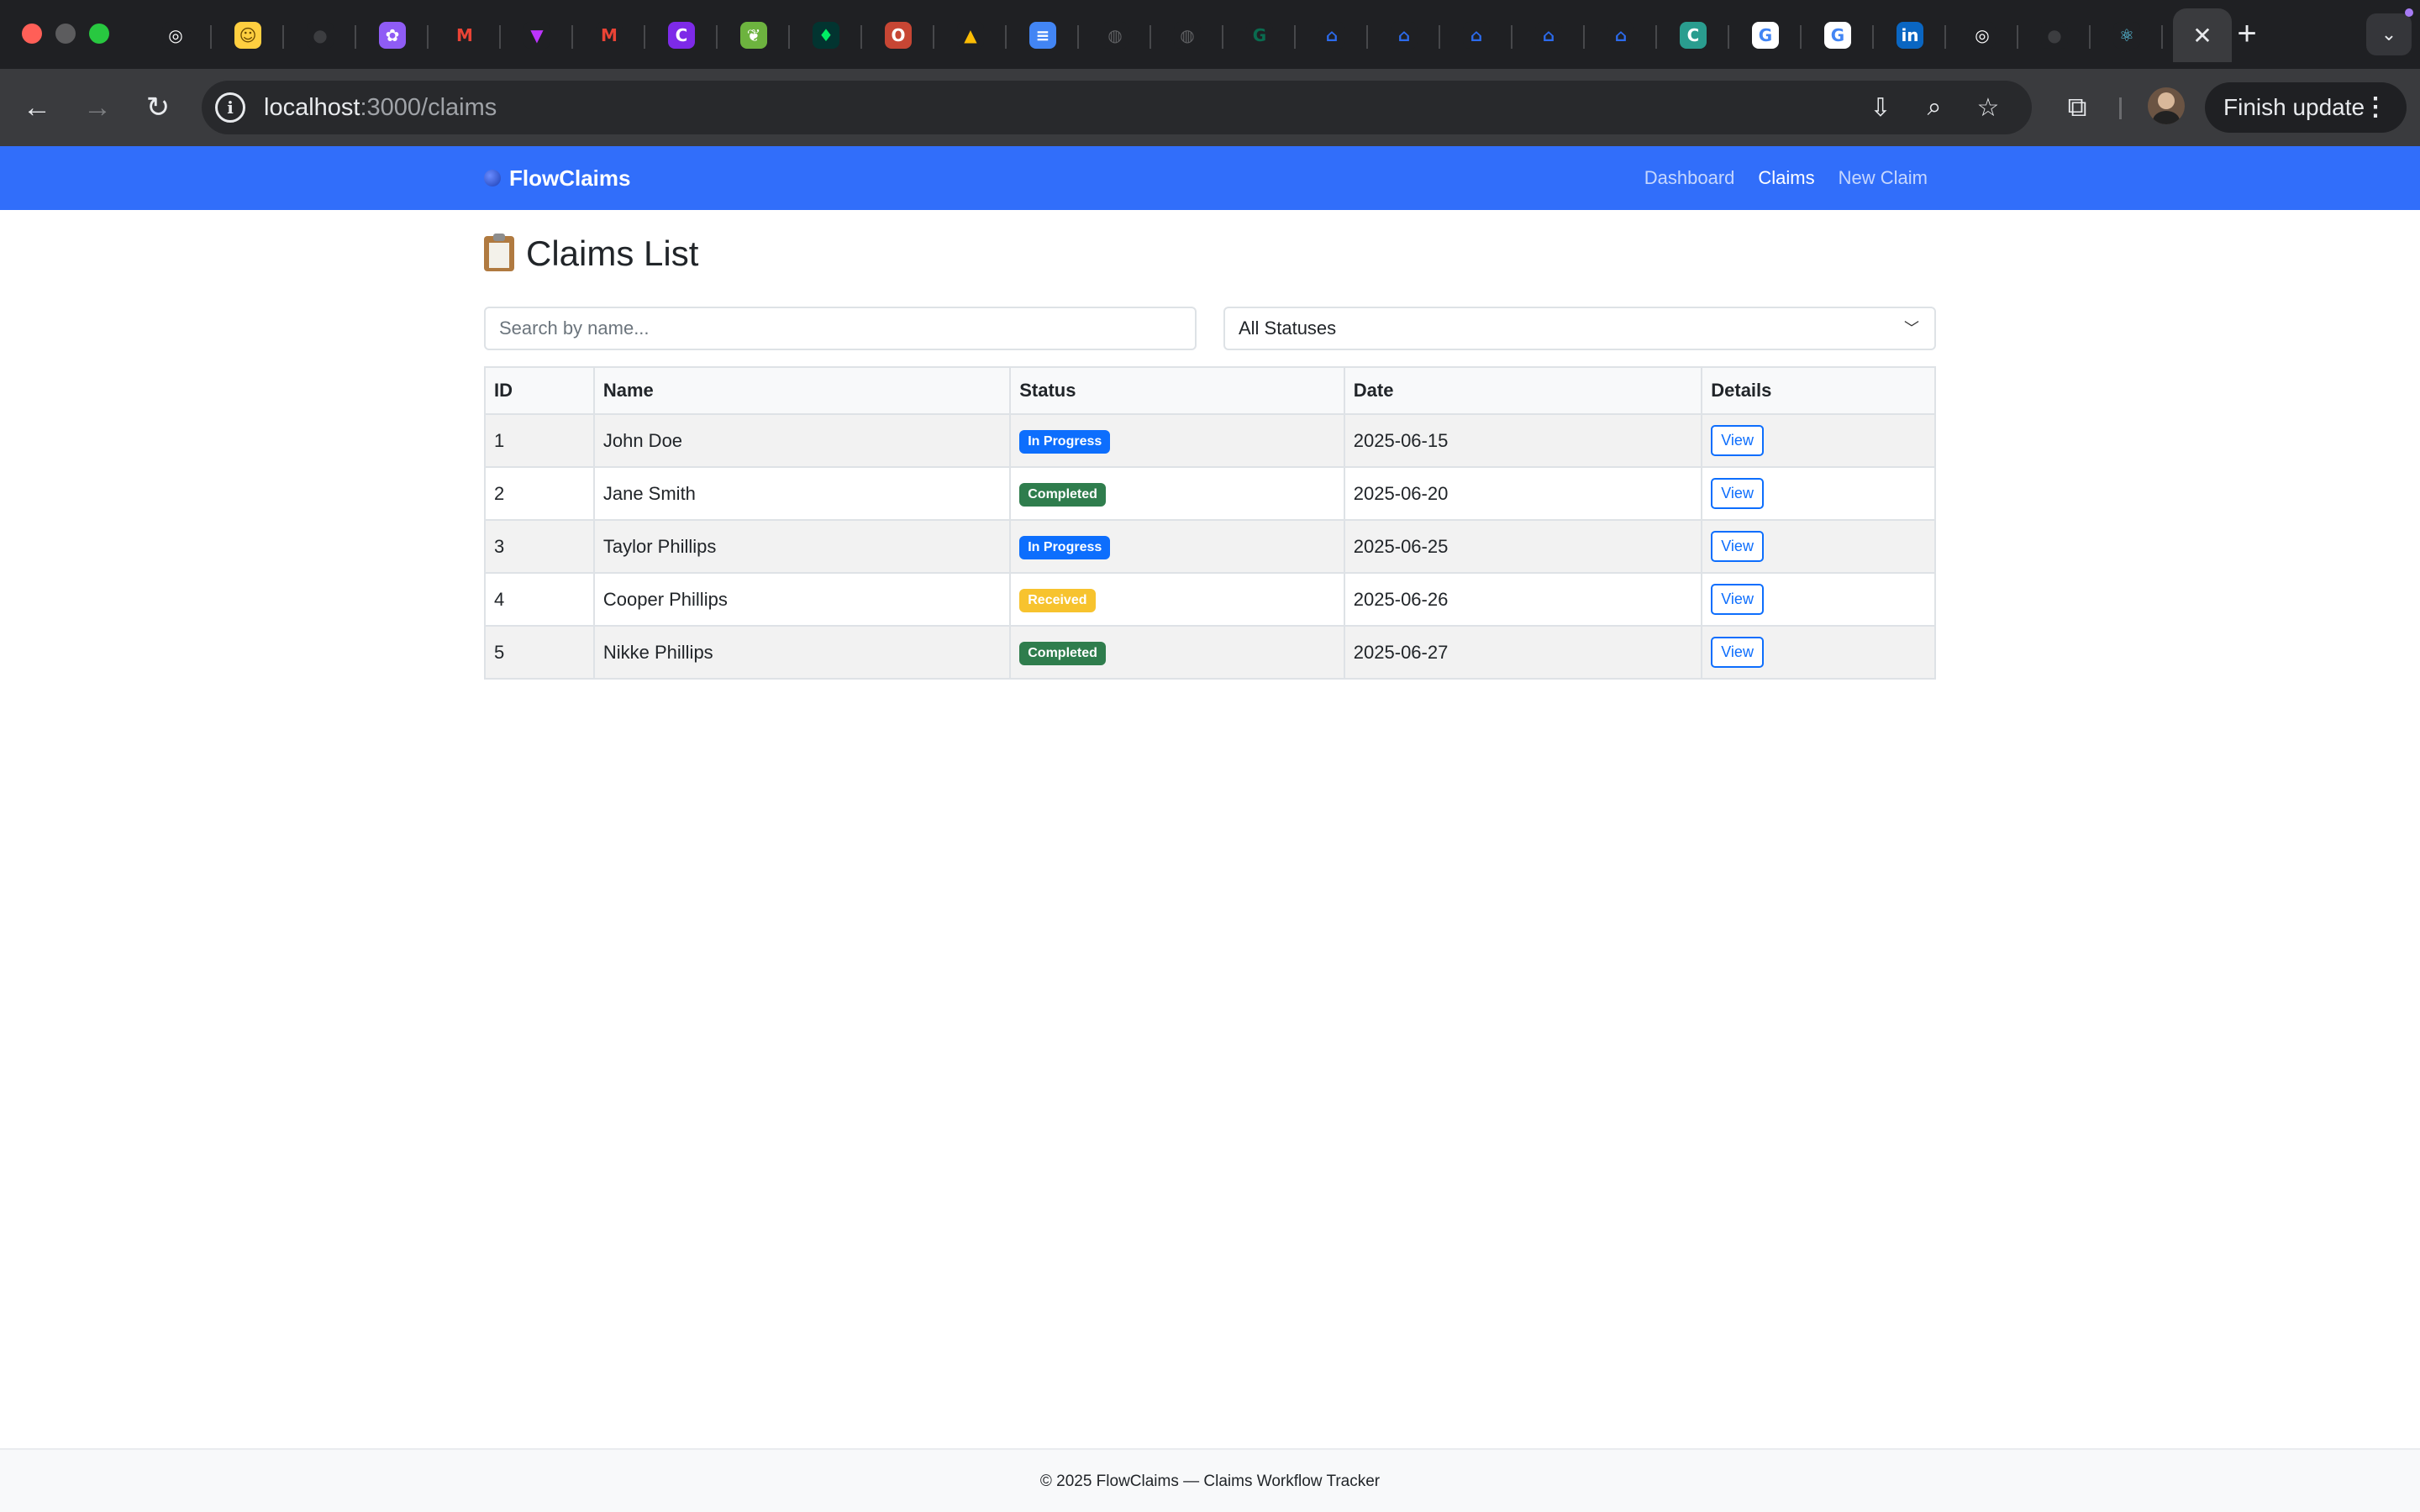  I want to click on cell-name: Cooper Phillips, so click(802, 599).